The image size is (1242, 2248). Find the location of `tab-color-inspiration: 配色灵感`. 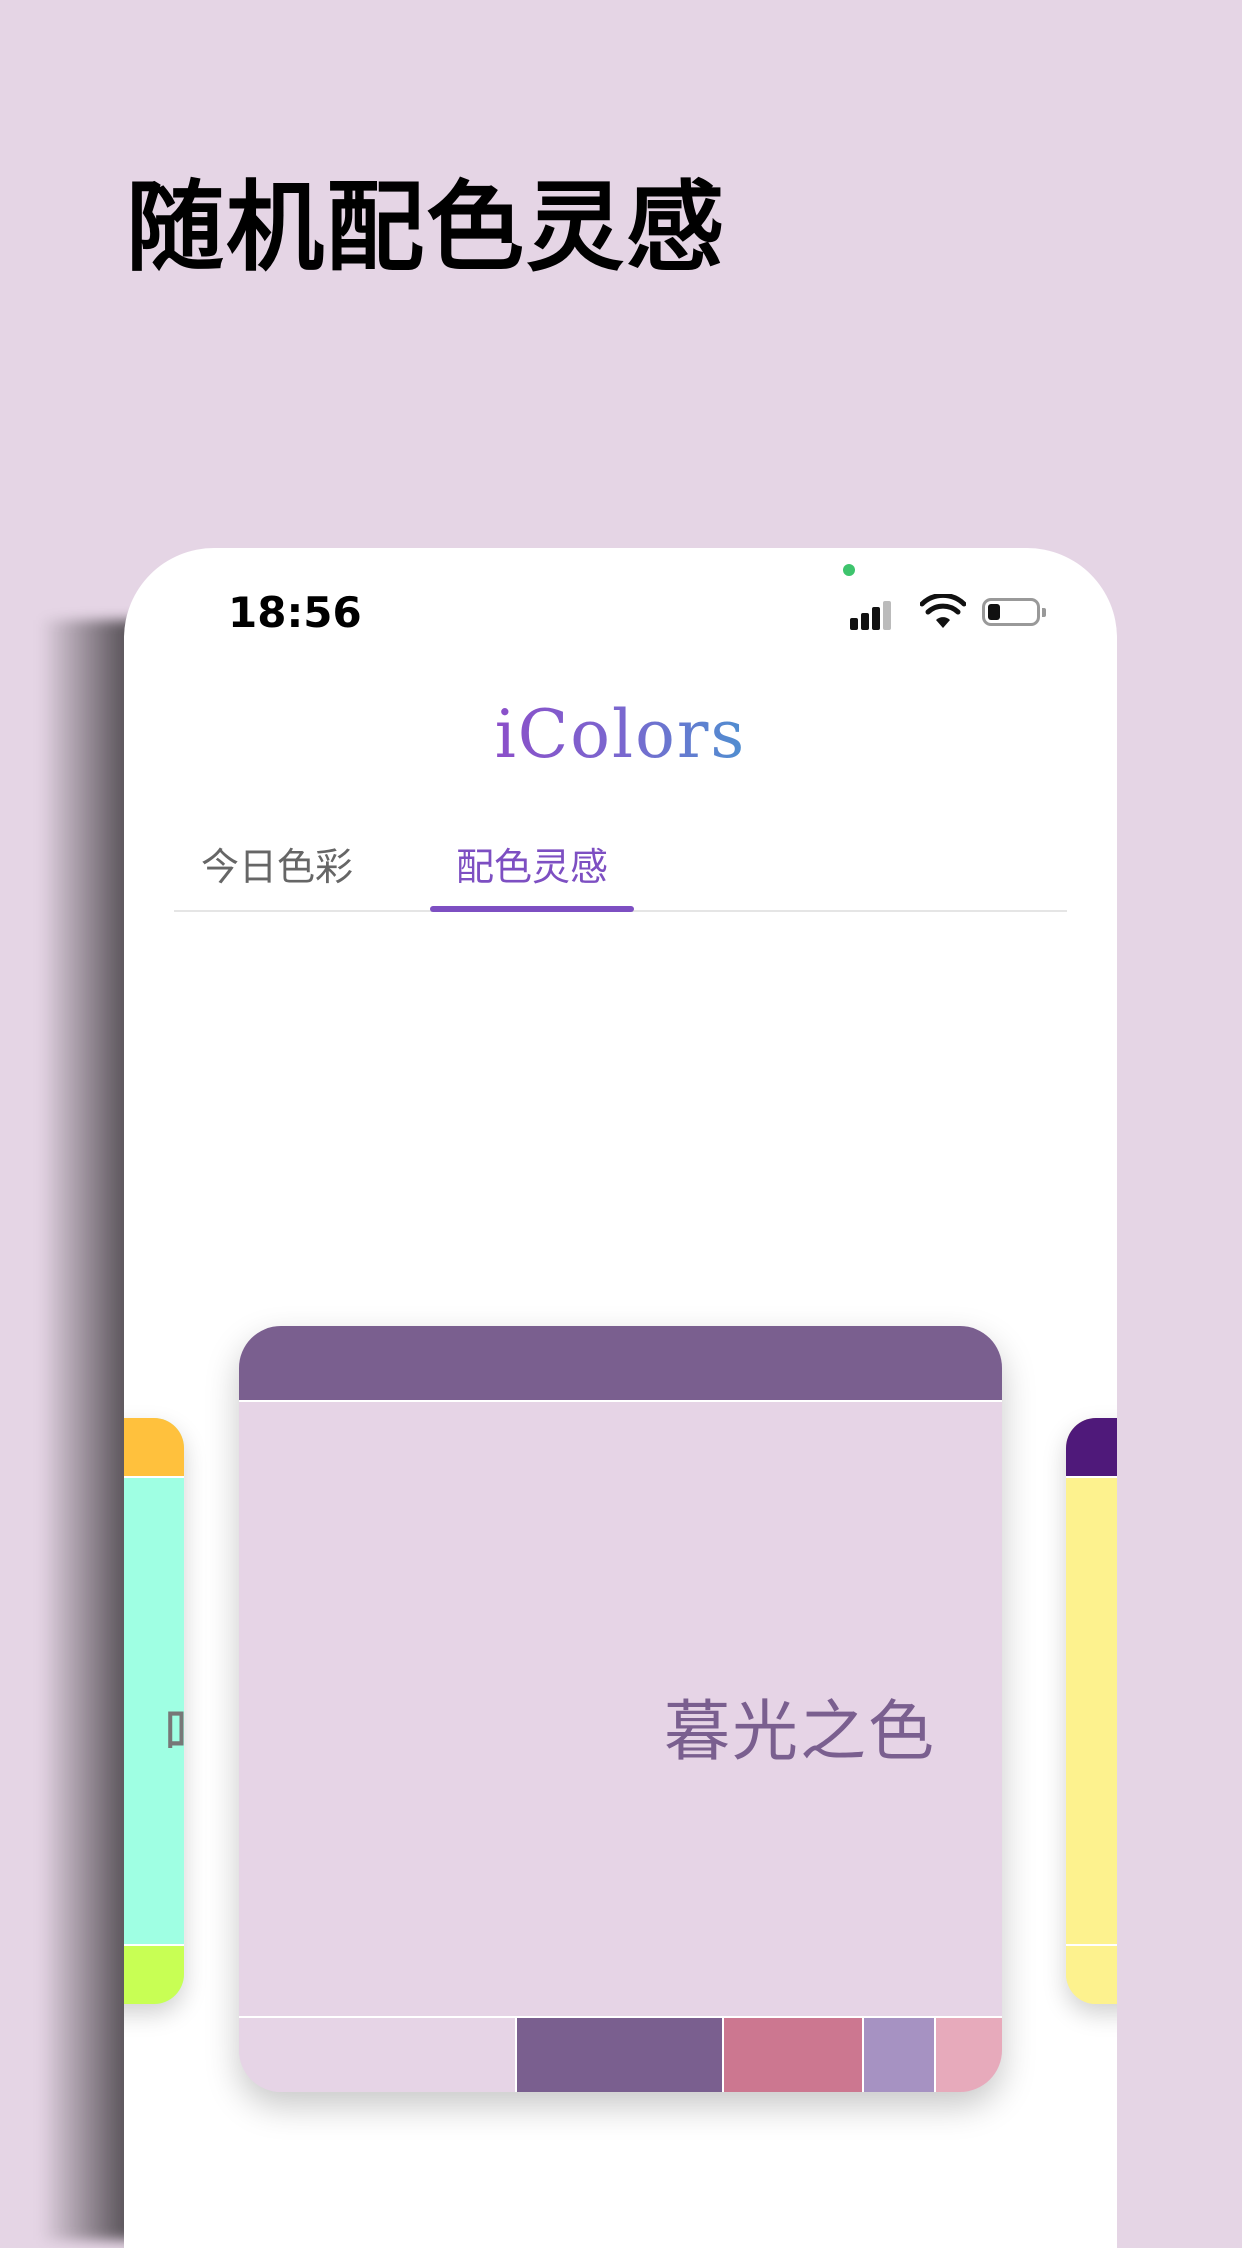

tab-color-inspiration: 配色灵感 is located at coordinates (532, 871).